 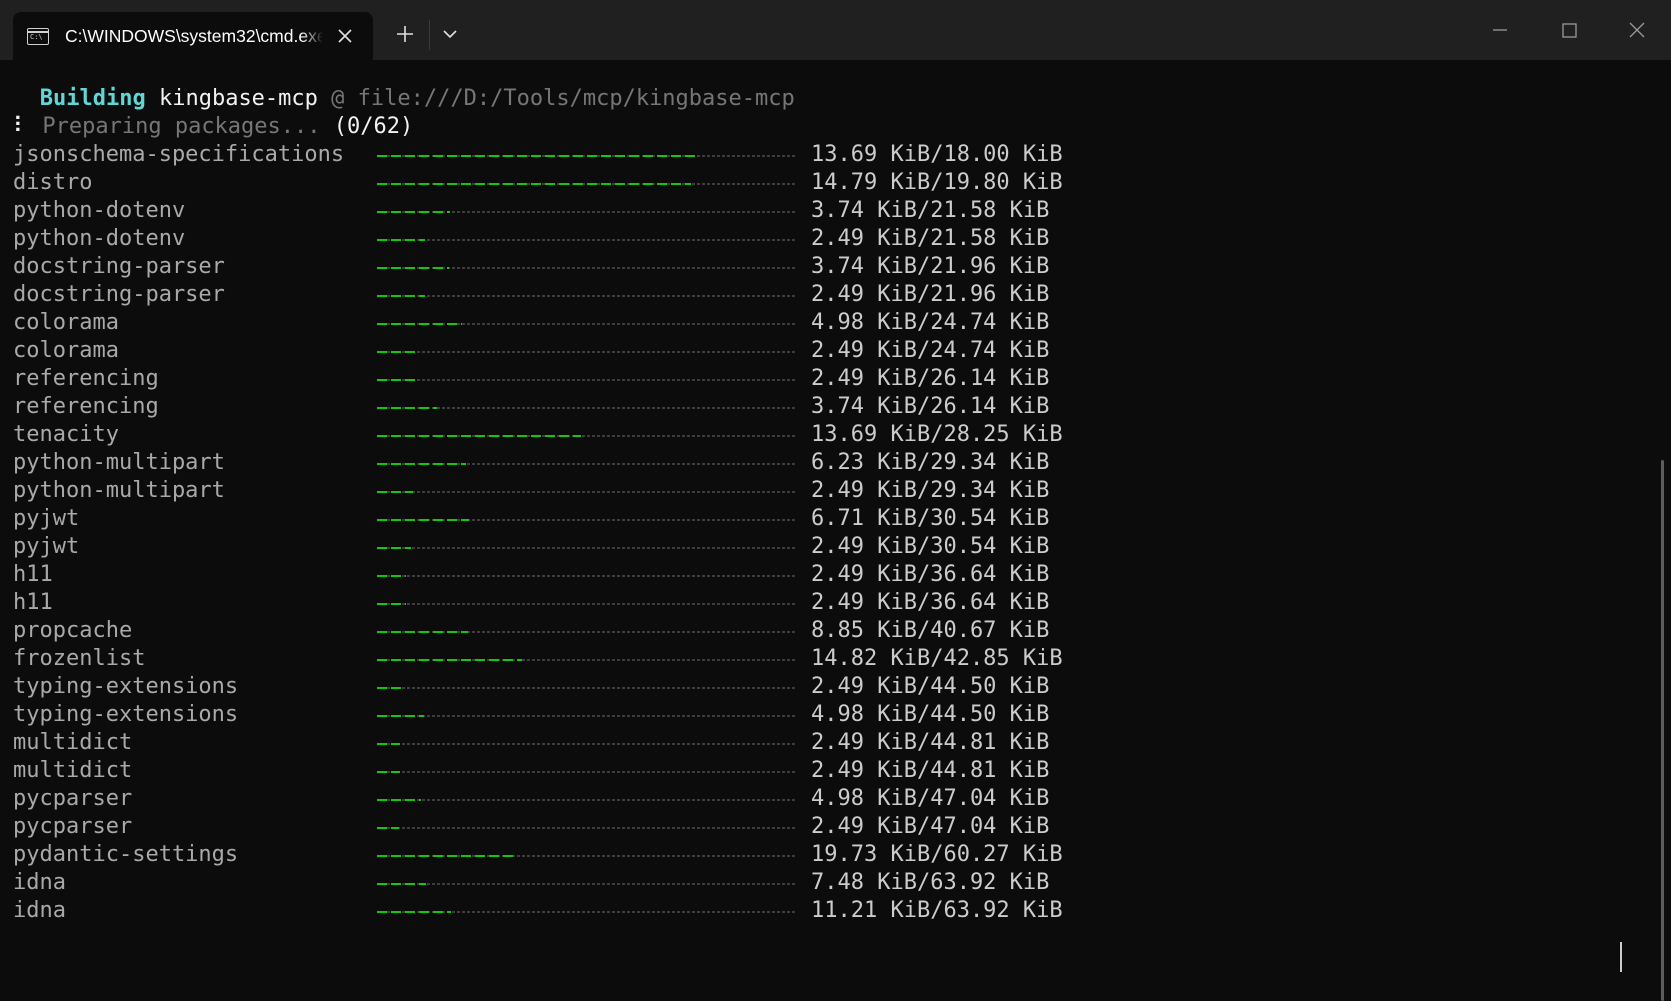 What do you see at coordinates (930, 350) in the screenshot?
I see `package-size: 2.49 KiB/24.74 KiB` at bounding box center [930, 350].